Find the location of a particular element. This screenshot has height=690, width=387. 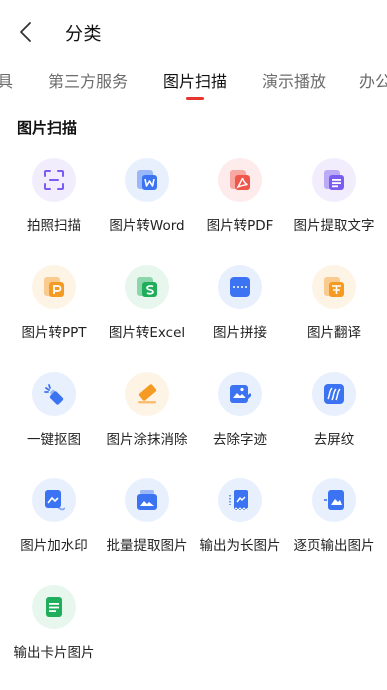

tool-item: 输出为长图片 is located at coordinates (240, 520).